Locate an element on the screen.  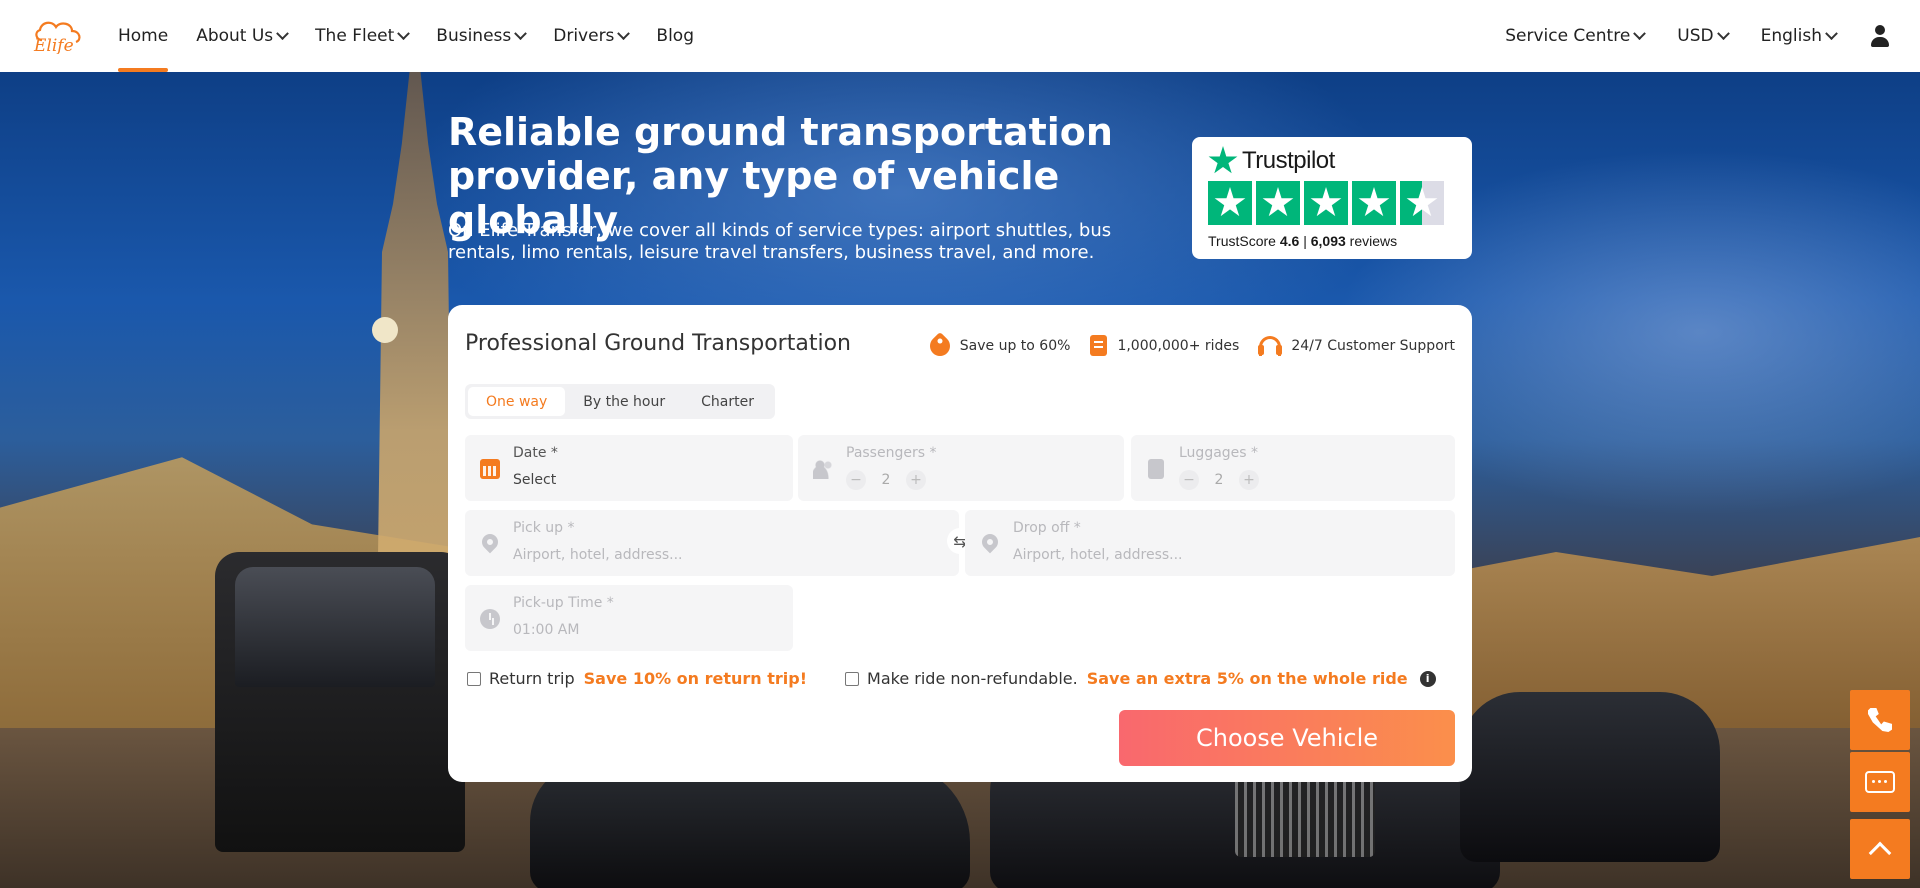
nav-the-fleet: The Fleet is located at coordinates (363, 36).